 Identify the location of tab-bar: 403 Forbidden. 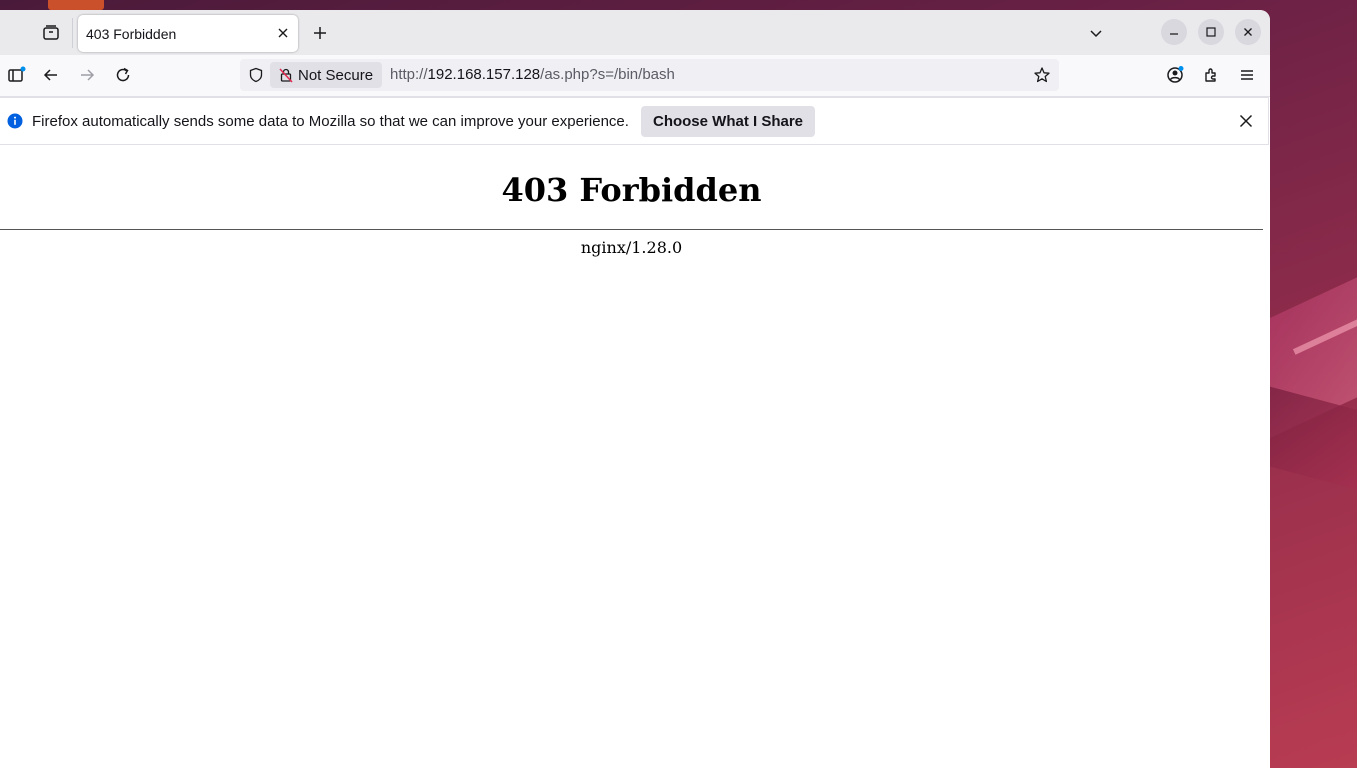
(635, 32).